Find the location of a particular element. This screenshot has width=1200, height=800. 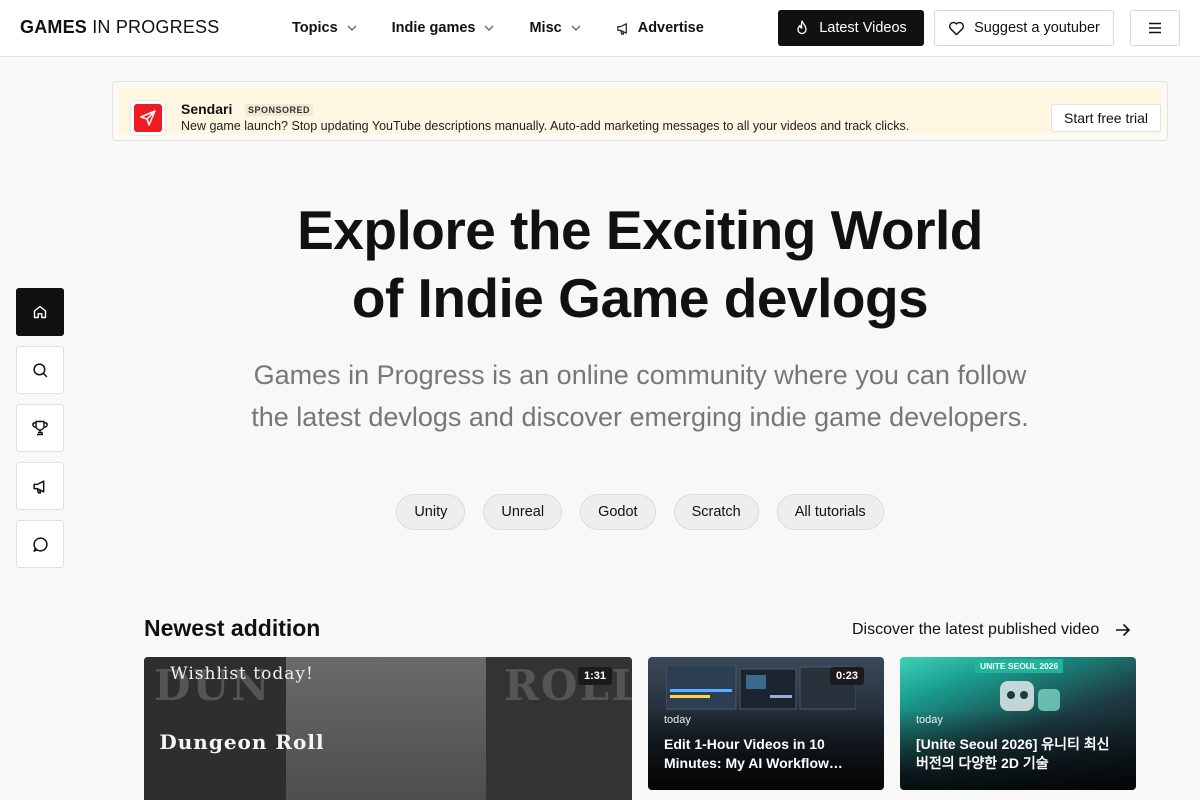

brand-logo: GAMES IN PROGRESS is located at coordinates (119, 27).